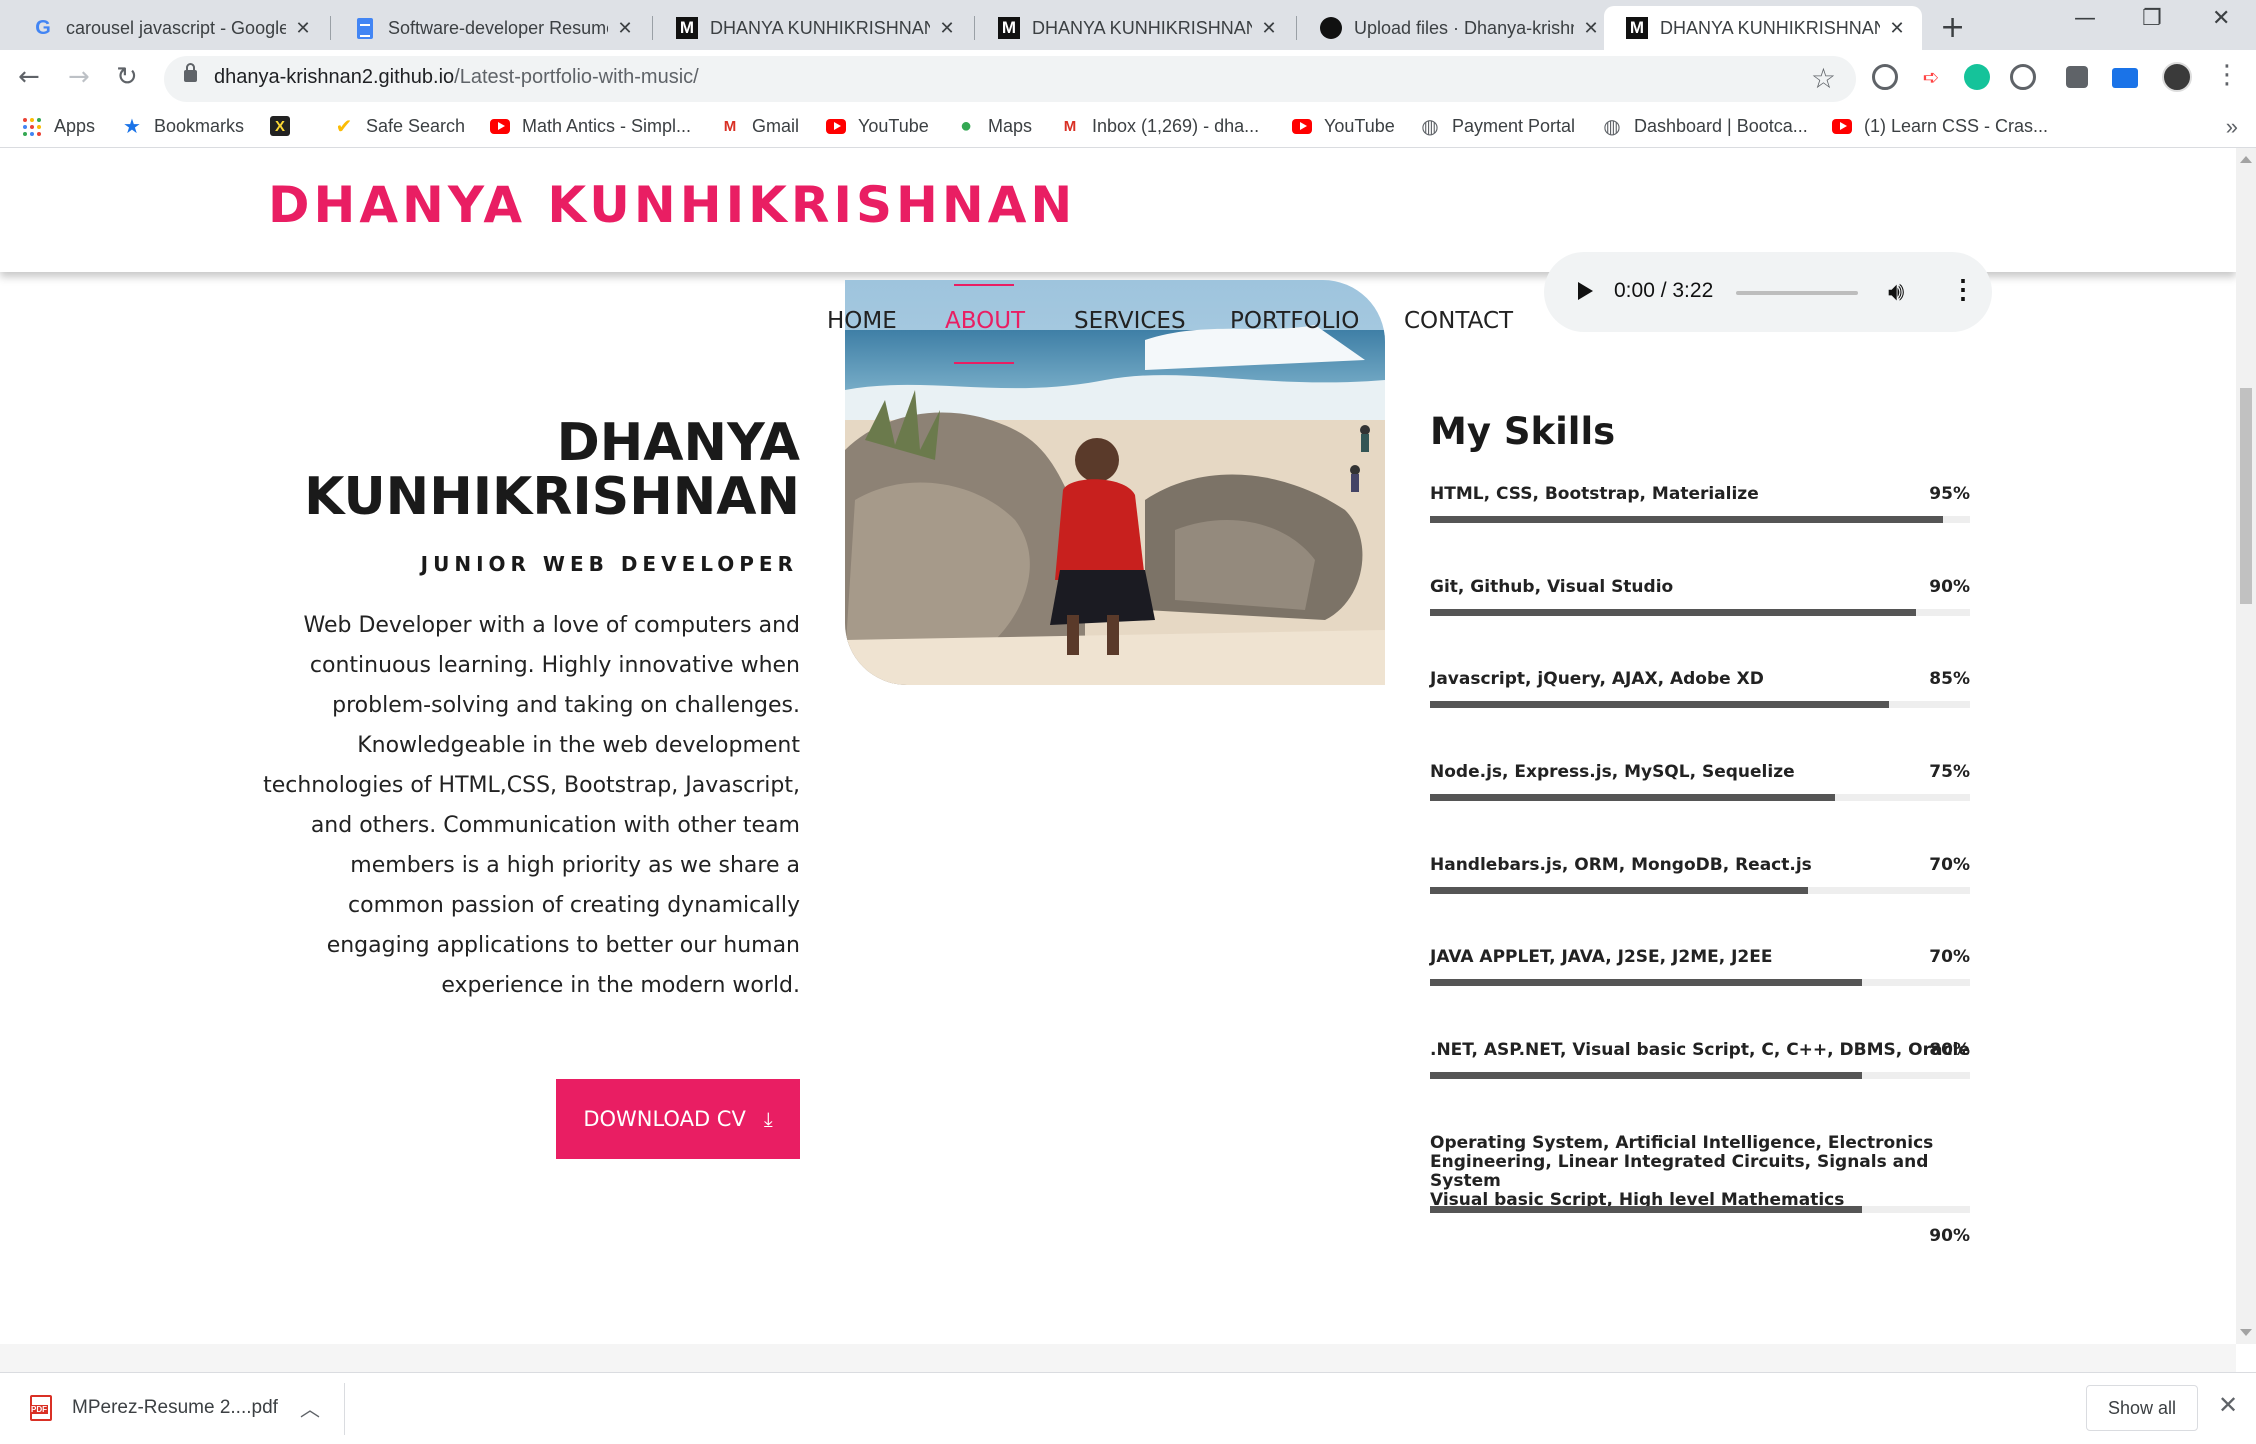 This screenshot has height=1444, width=2256. What do you see at coordinates (2246, 746) in the screenshot?
I see `page-scrollbar` at bounding box center [2246, 746].